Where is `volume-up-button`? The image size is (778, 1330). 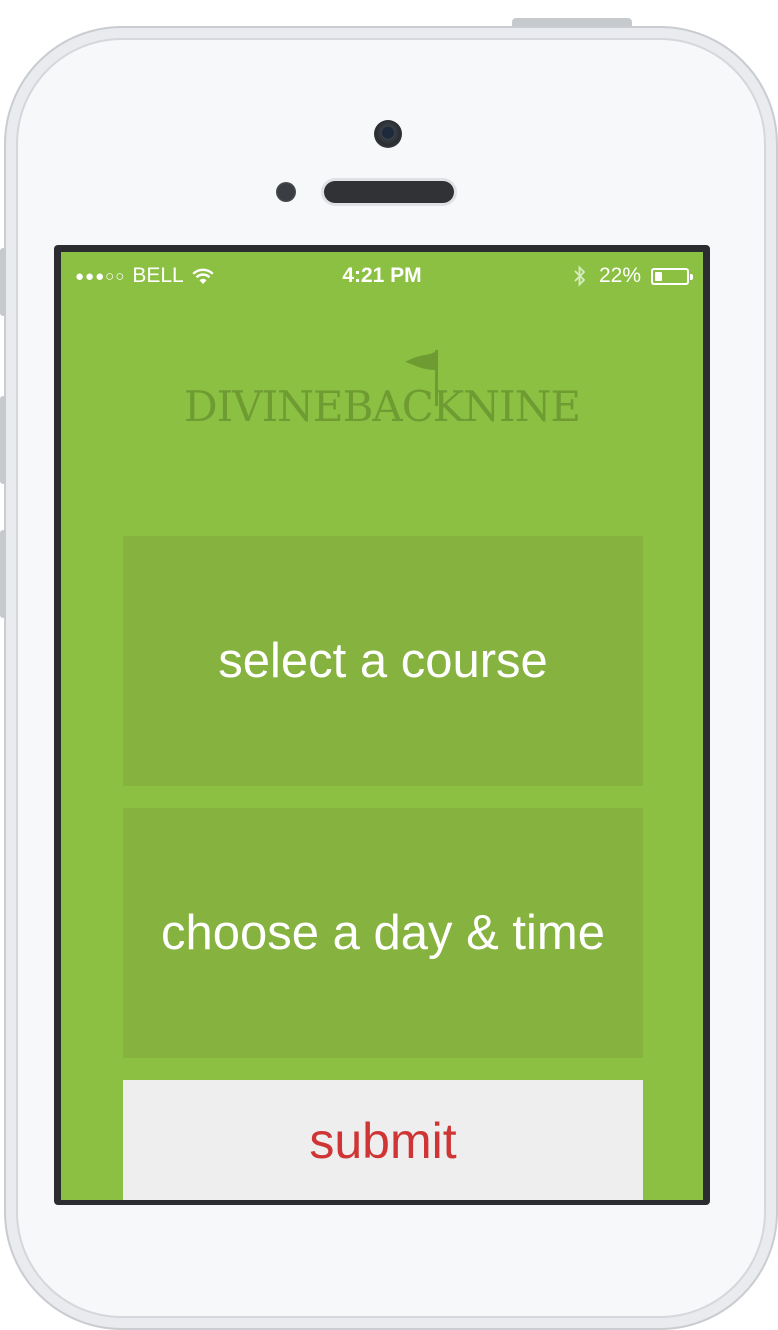 volume-up-button is located at coordinates (3, 440).